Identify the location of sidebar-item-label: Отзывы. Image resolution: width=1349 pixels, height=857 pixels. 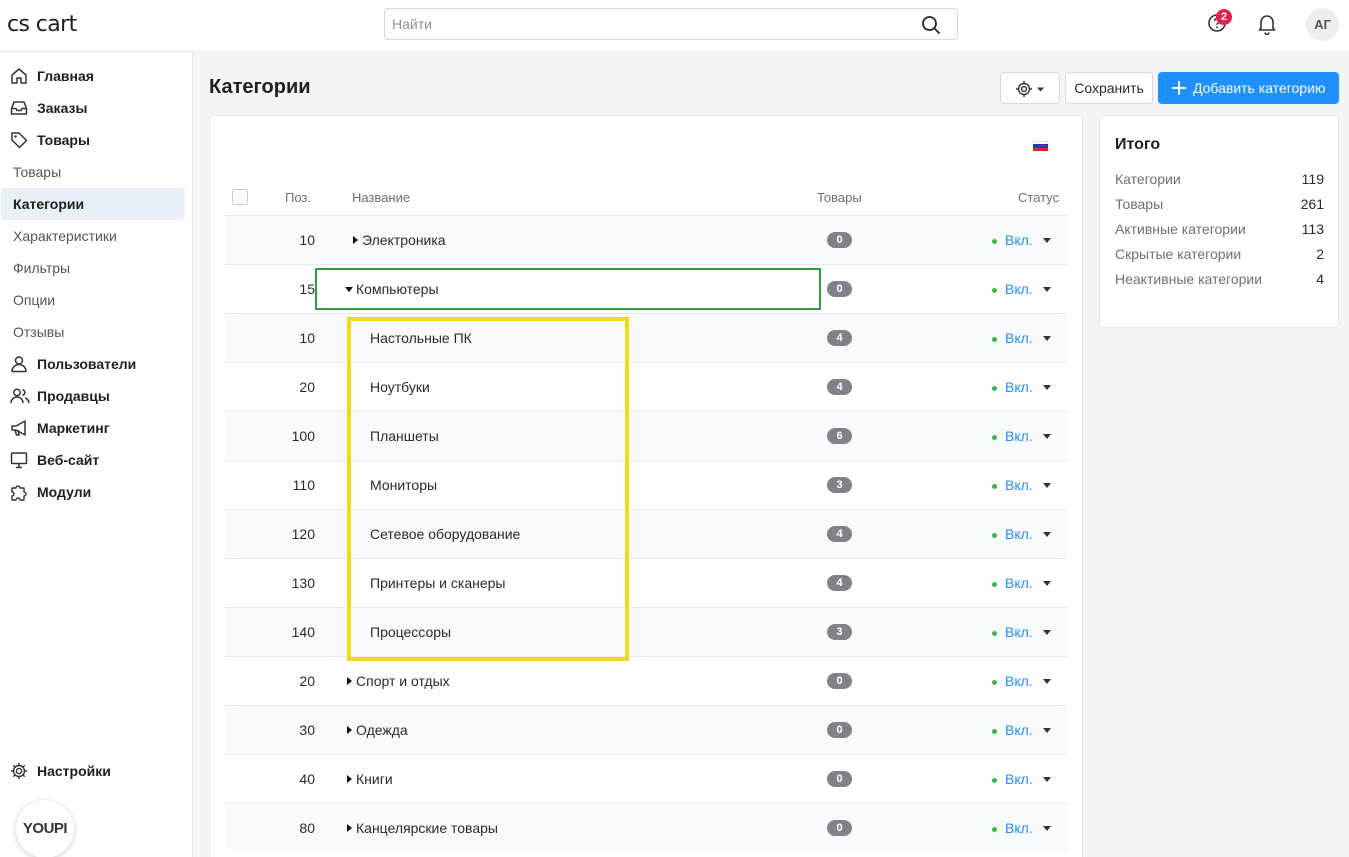
(39, 332).